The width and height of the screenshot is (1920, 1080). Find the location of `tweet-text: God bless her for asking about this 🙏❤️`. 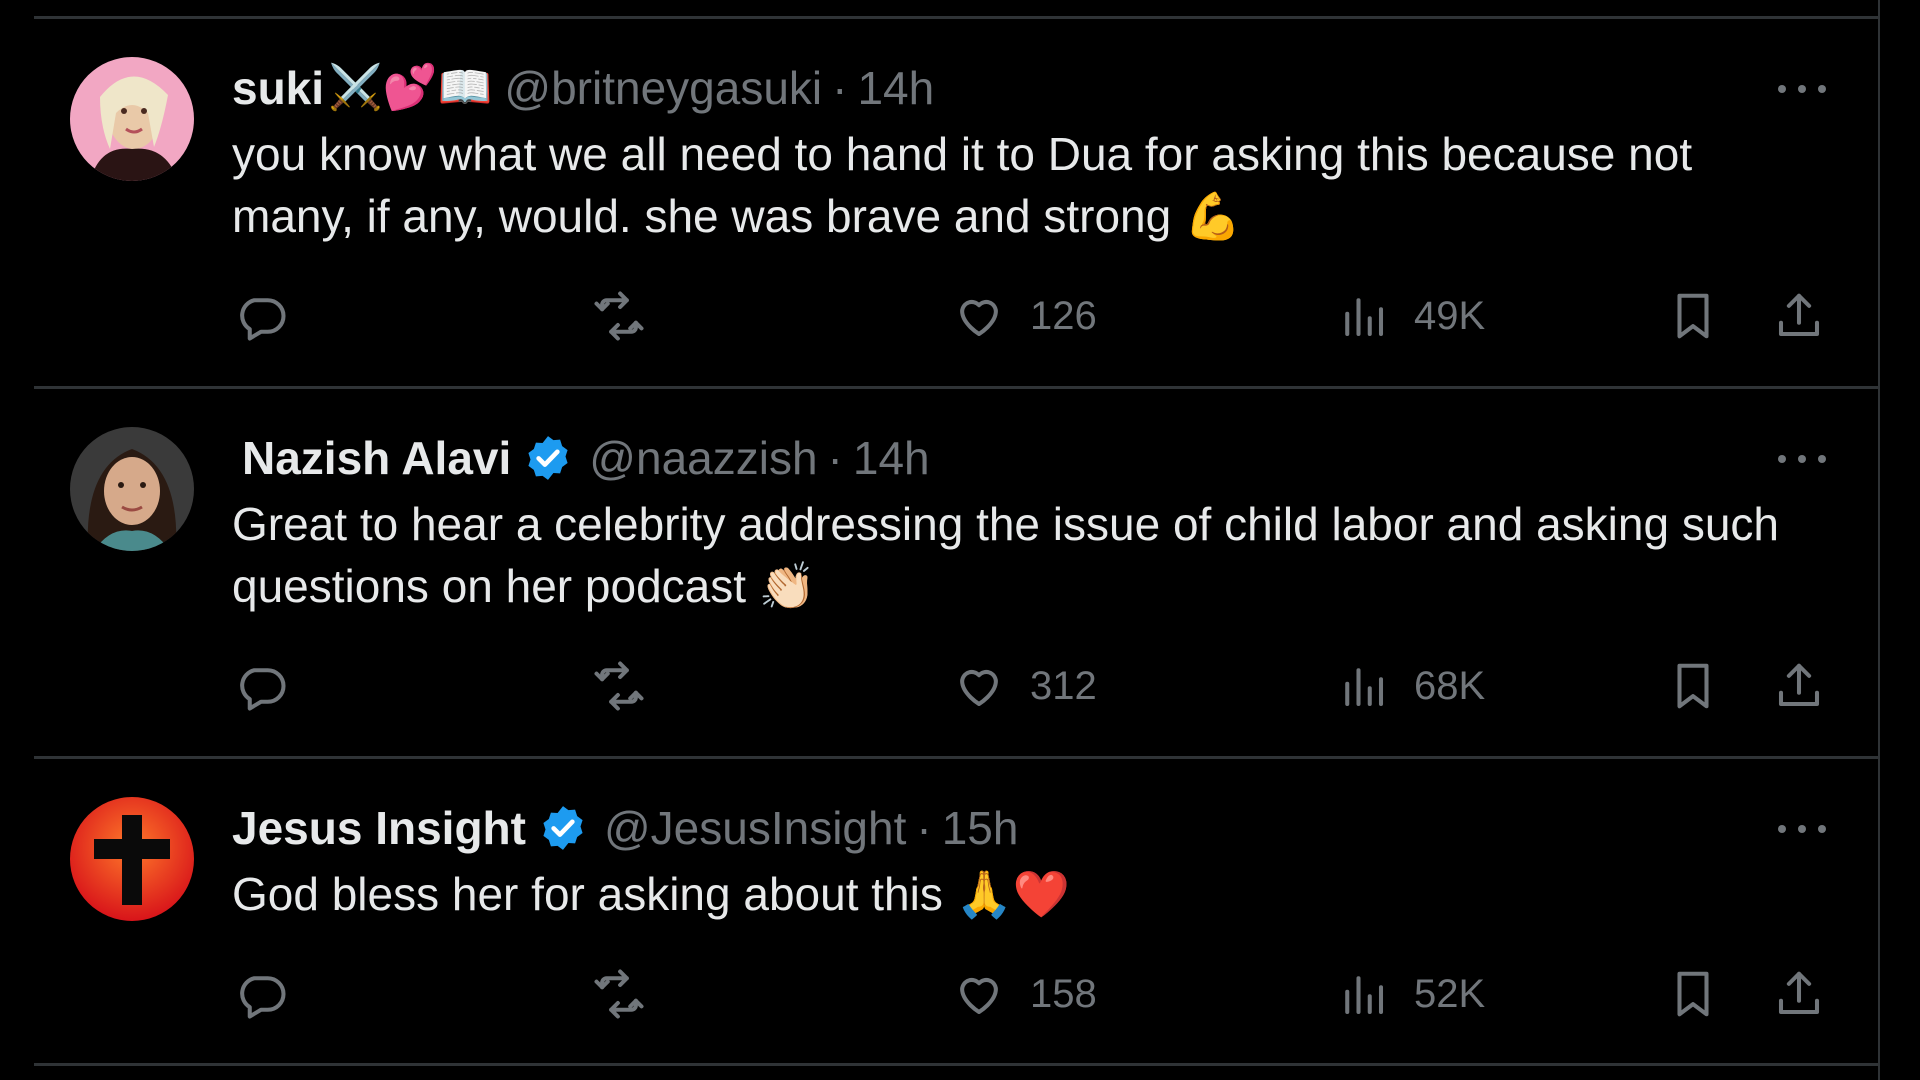

tweet-text: God bless her for asking about this 🙏❤️ is located at coordinates (1017, 894).